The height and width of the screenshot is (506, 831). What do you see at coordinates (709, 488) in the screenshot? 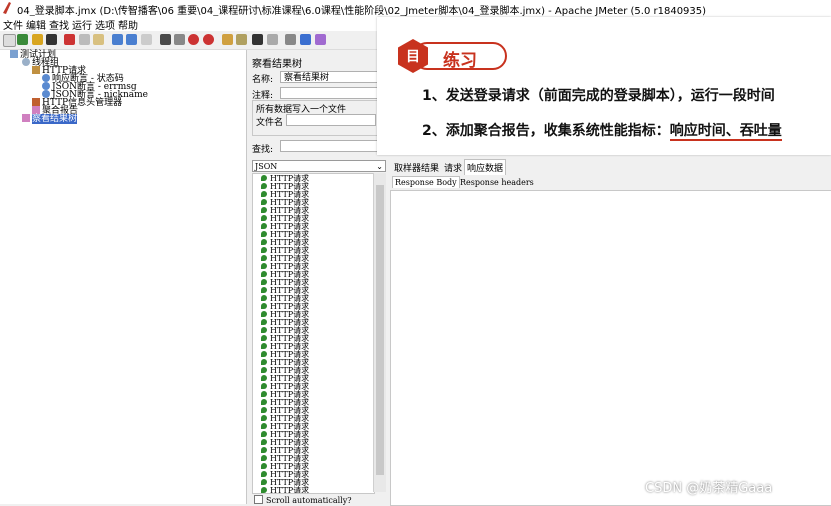
I see `csdn-watermark: CSDN @奶茶精Gaaa` at bounding box center [709, 488].